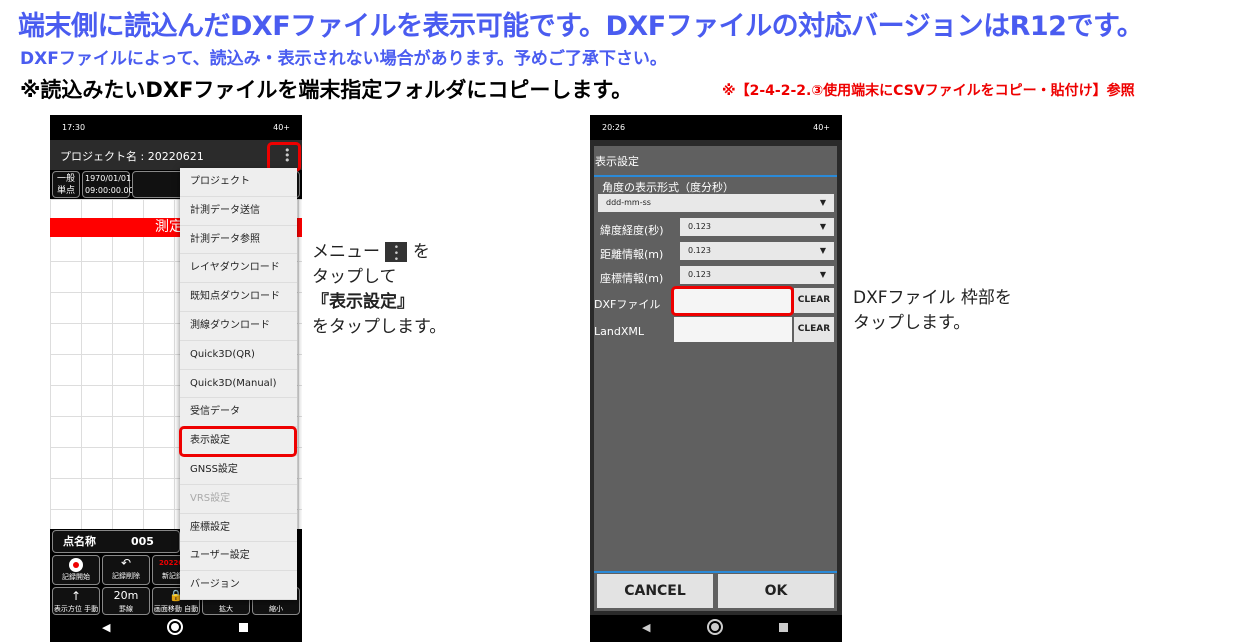  Describe the element at coordinates (632, 278) in the screenshot. I see `coordinate-label: 座標情報(m)` at that location.